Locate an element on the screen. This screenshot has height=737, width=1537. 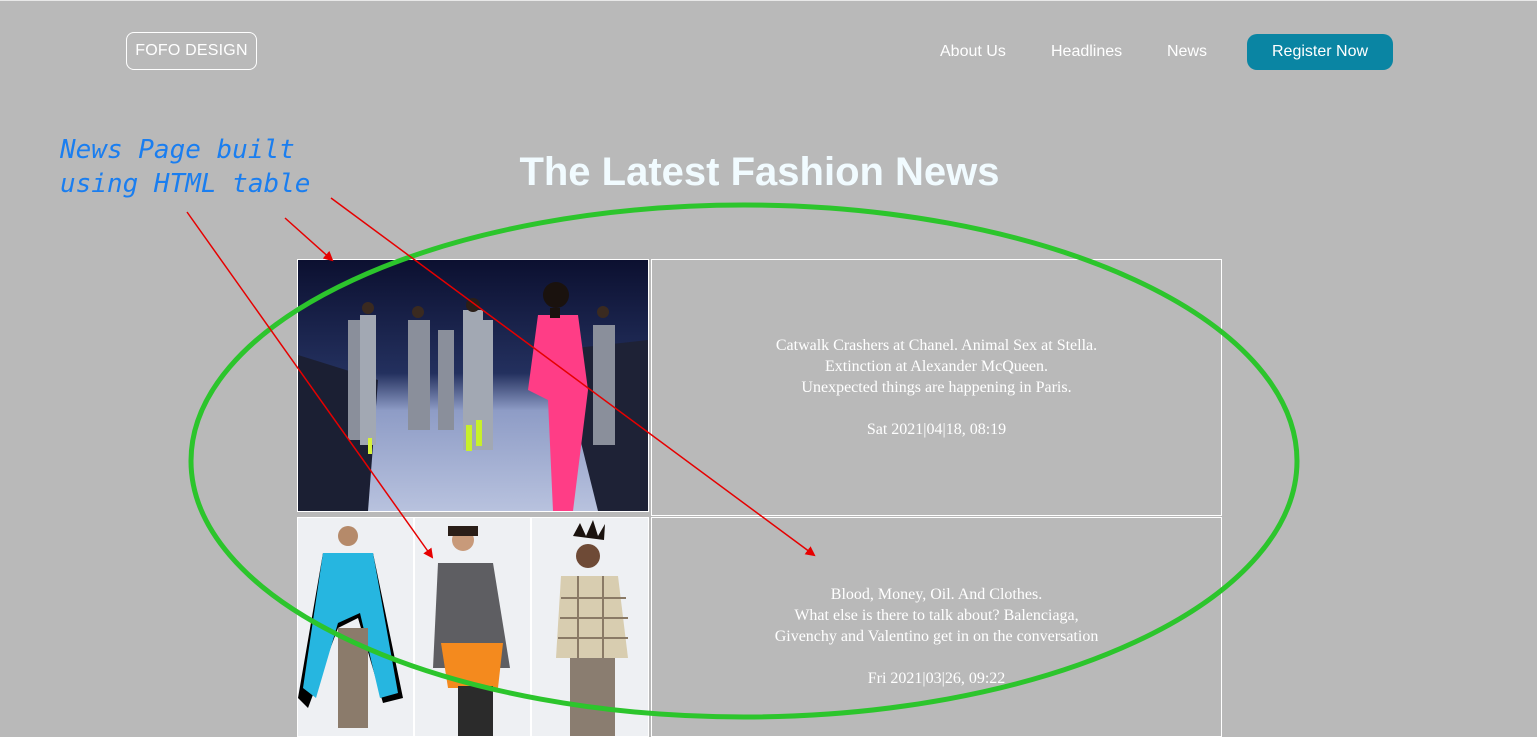
top-border is located at coordinates (768, 0).